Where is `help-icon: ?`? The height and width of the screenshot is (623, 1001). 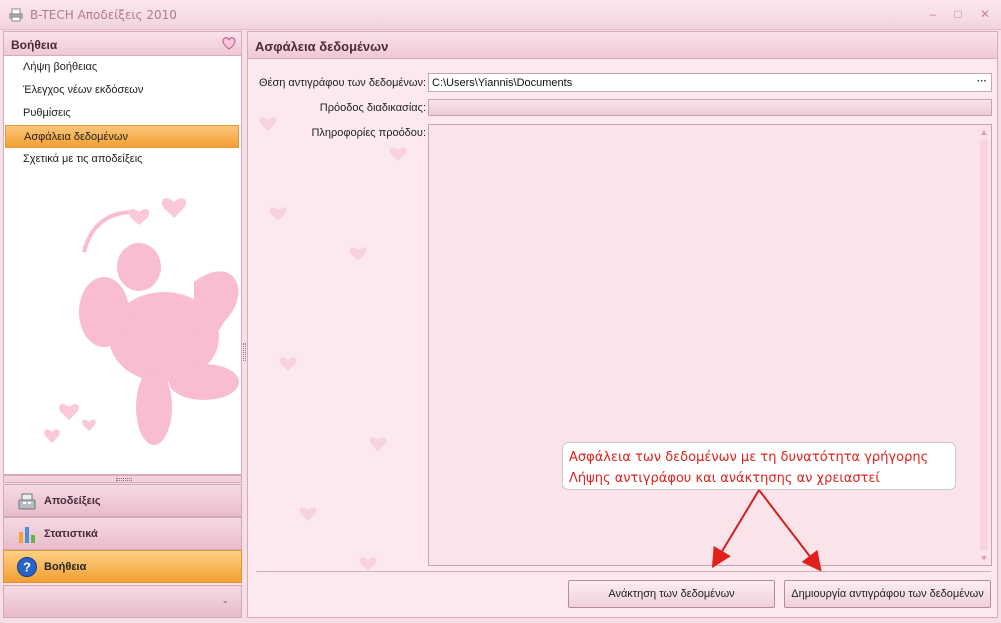 help-icon: ? is located at coordinates (27, 567).